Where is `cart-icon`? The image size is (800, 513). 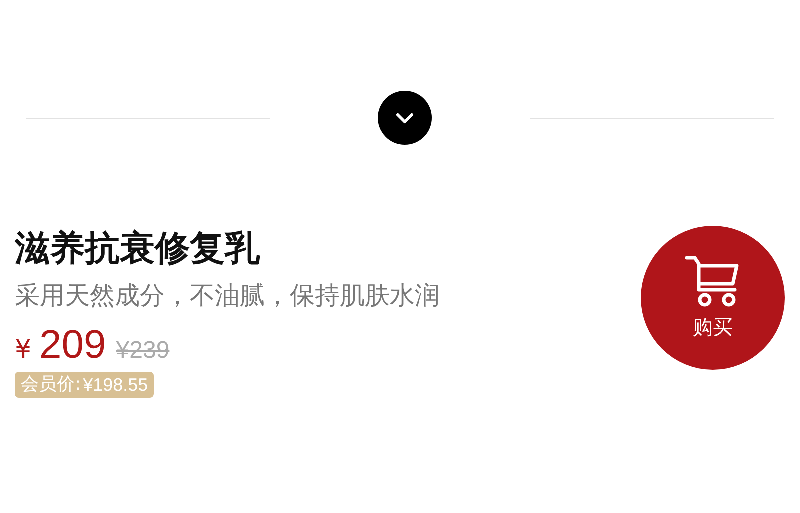
cart-icon is located at coordinates (713, 281).